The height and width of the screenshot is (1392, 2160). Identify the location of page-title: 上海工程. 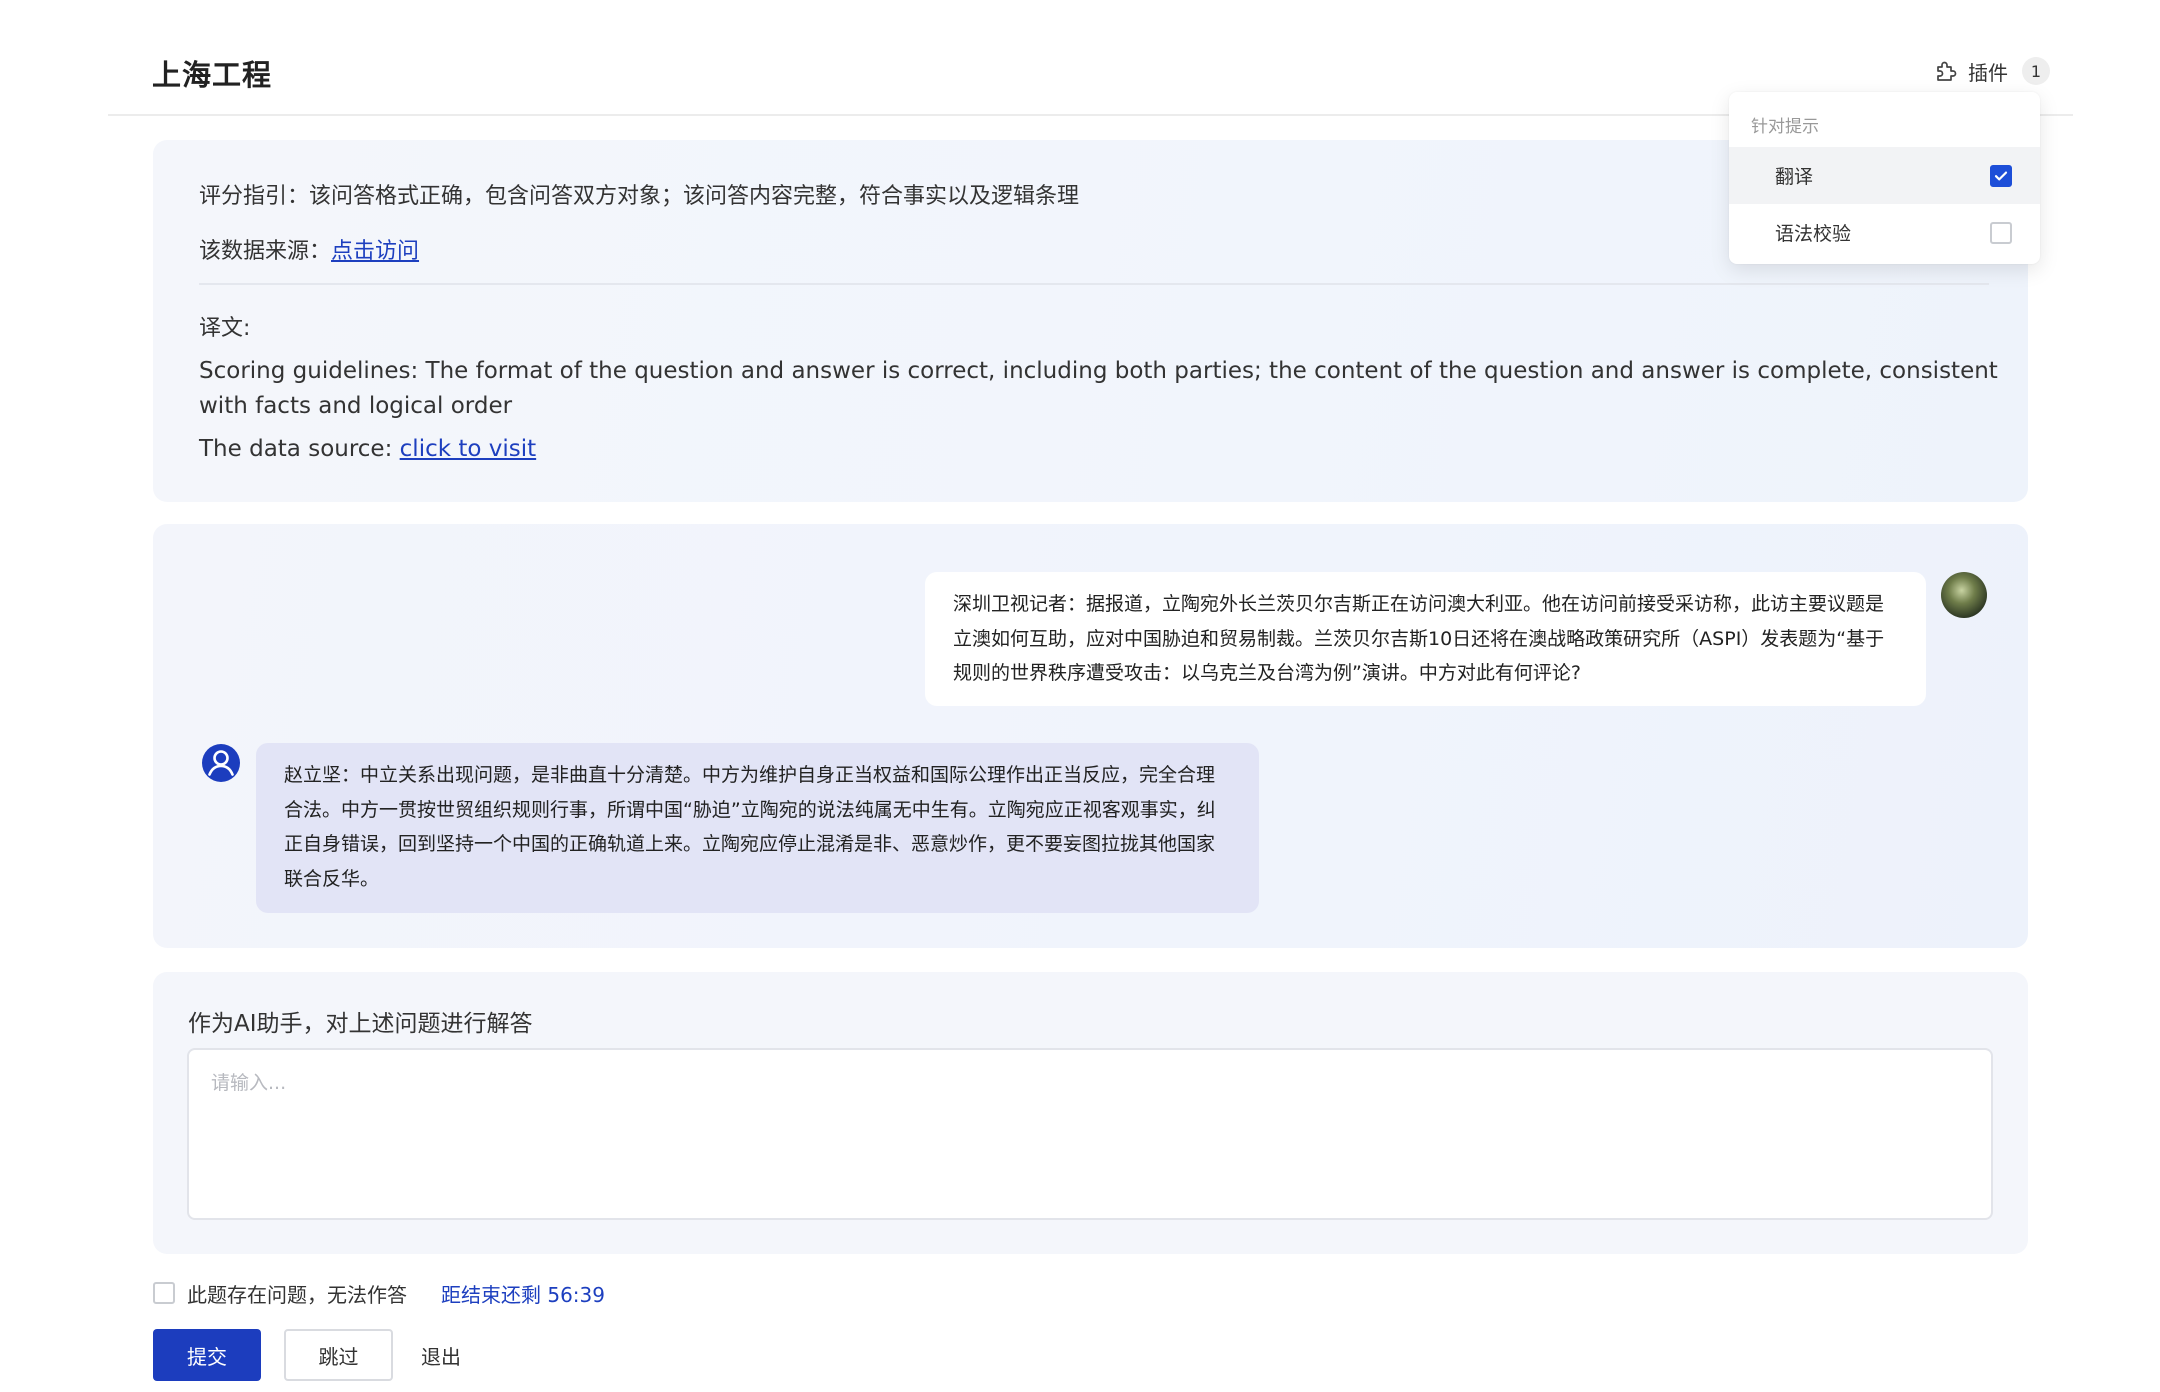
(212, 75).